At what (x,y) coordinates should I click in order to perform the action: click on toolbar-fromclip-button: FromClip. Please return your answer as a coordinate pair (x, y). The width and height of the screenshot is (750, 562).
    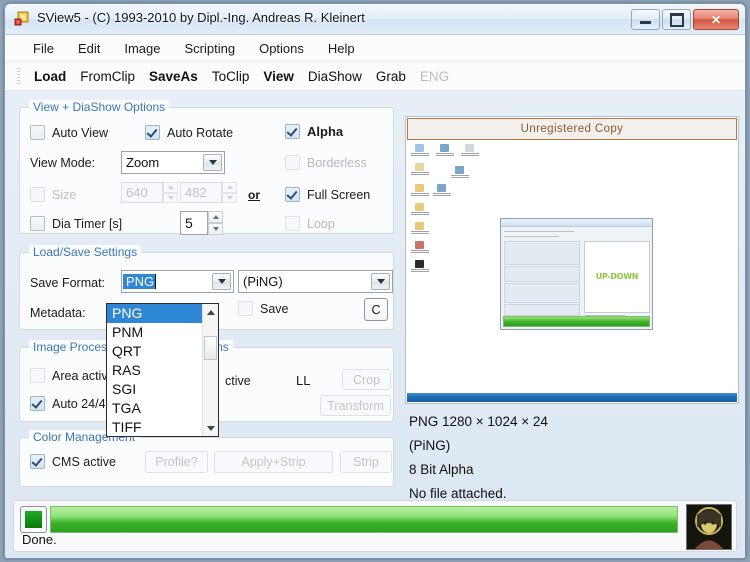
    Looking at the image, I should click on (107, 76).